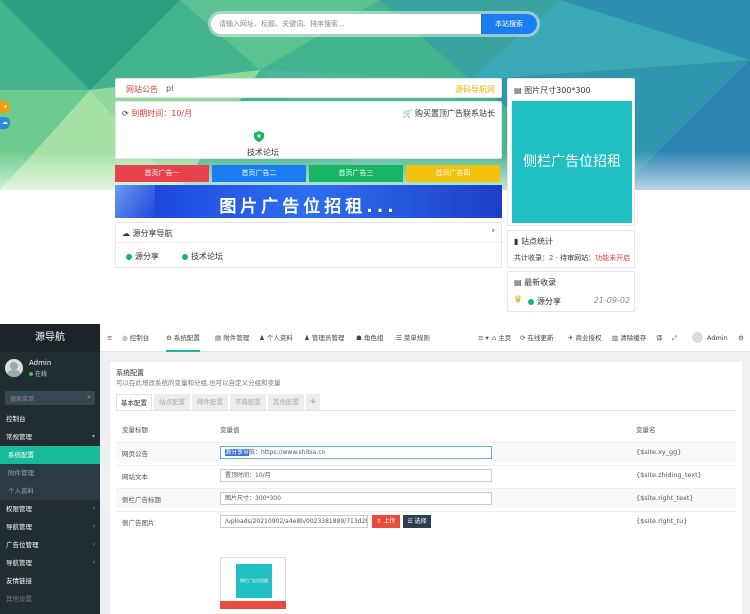  What do you see at coordinates (135, 338) in the screenshot?
I see `topbar-item: ◎ 控制台` at bounding box center [135, 338].